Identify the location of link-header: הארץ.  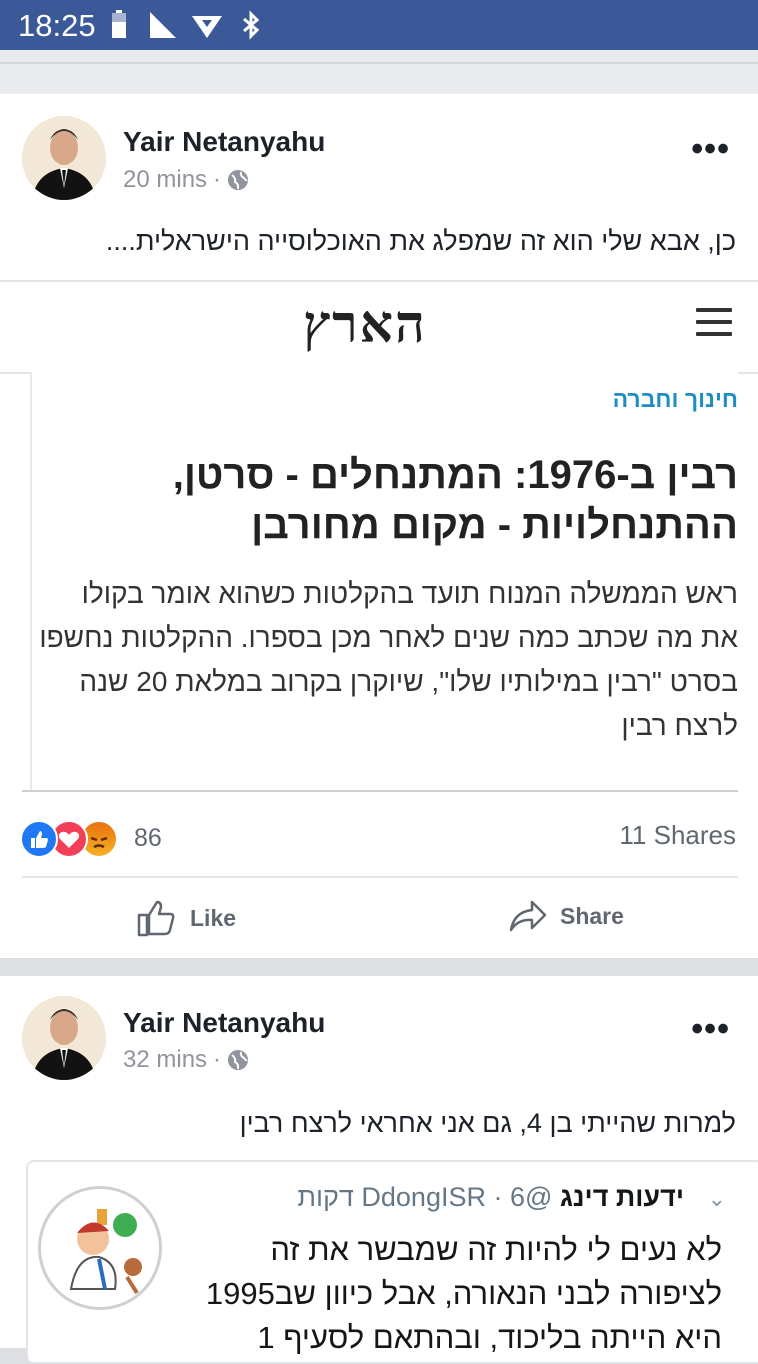
(379, 327).